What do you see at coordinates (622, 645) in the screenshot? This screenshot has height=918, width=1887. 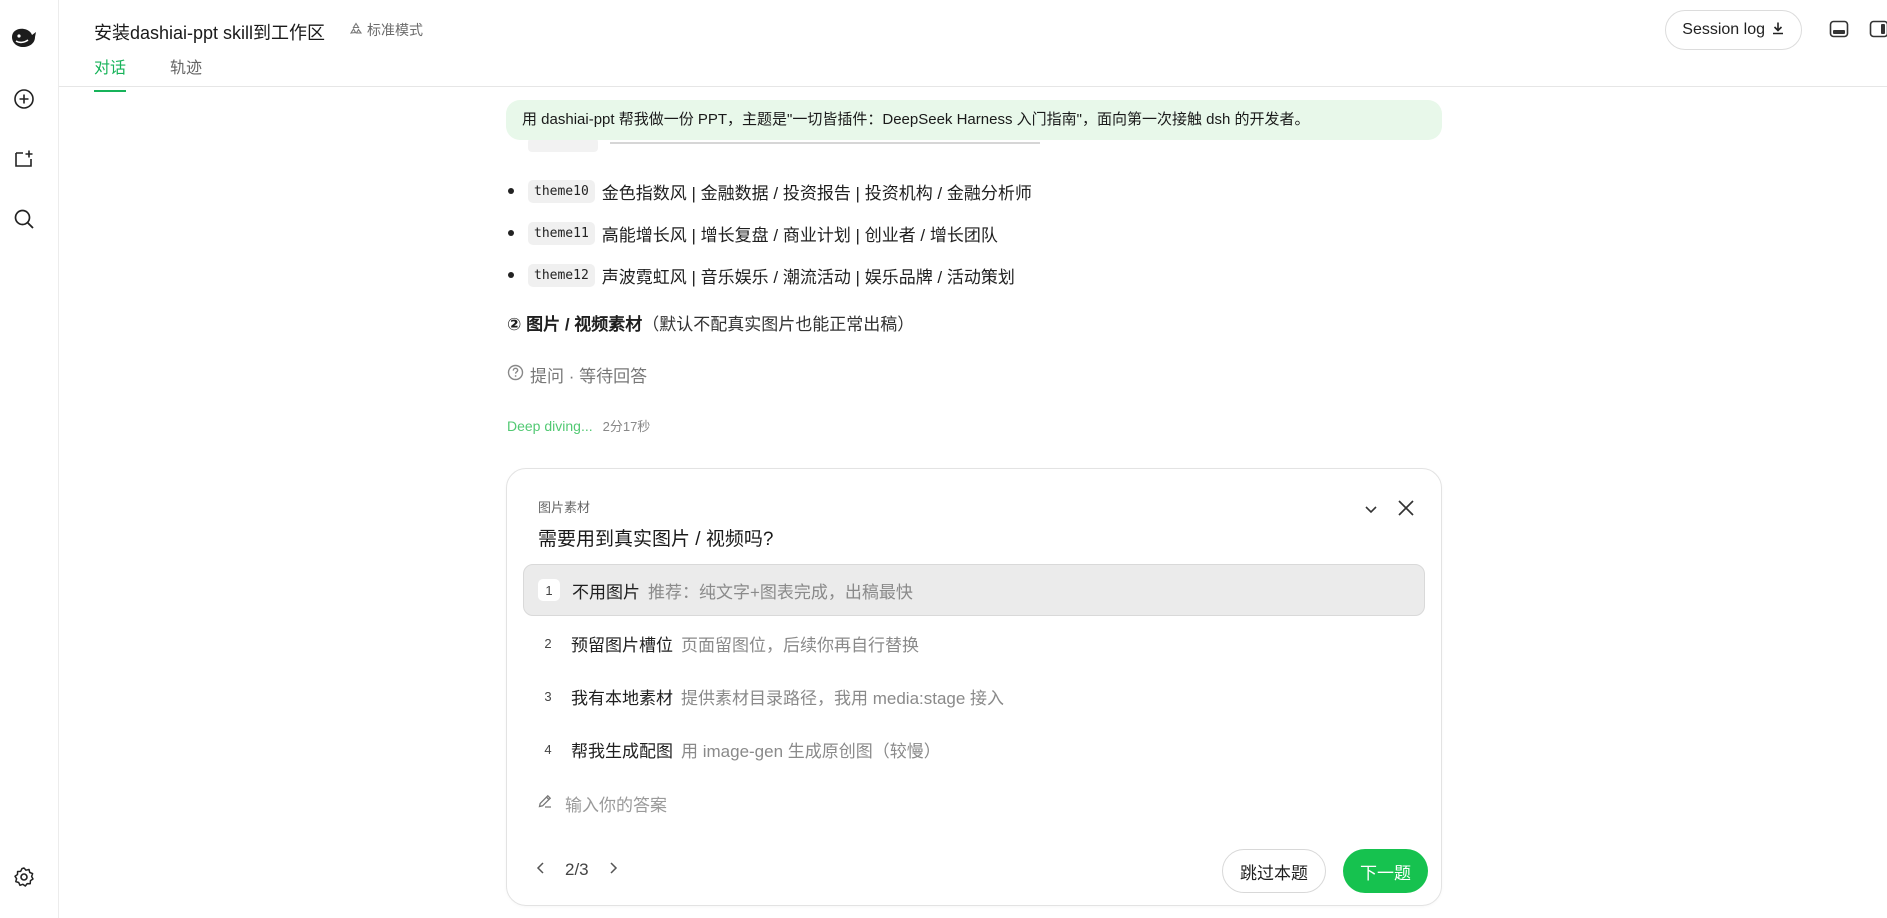 I see `option-label: 预留图片槽位` at bounding box center [622, 645].